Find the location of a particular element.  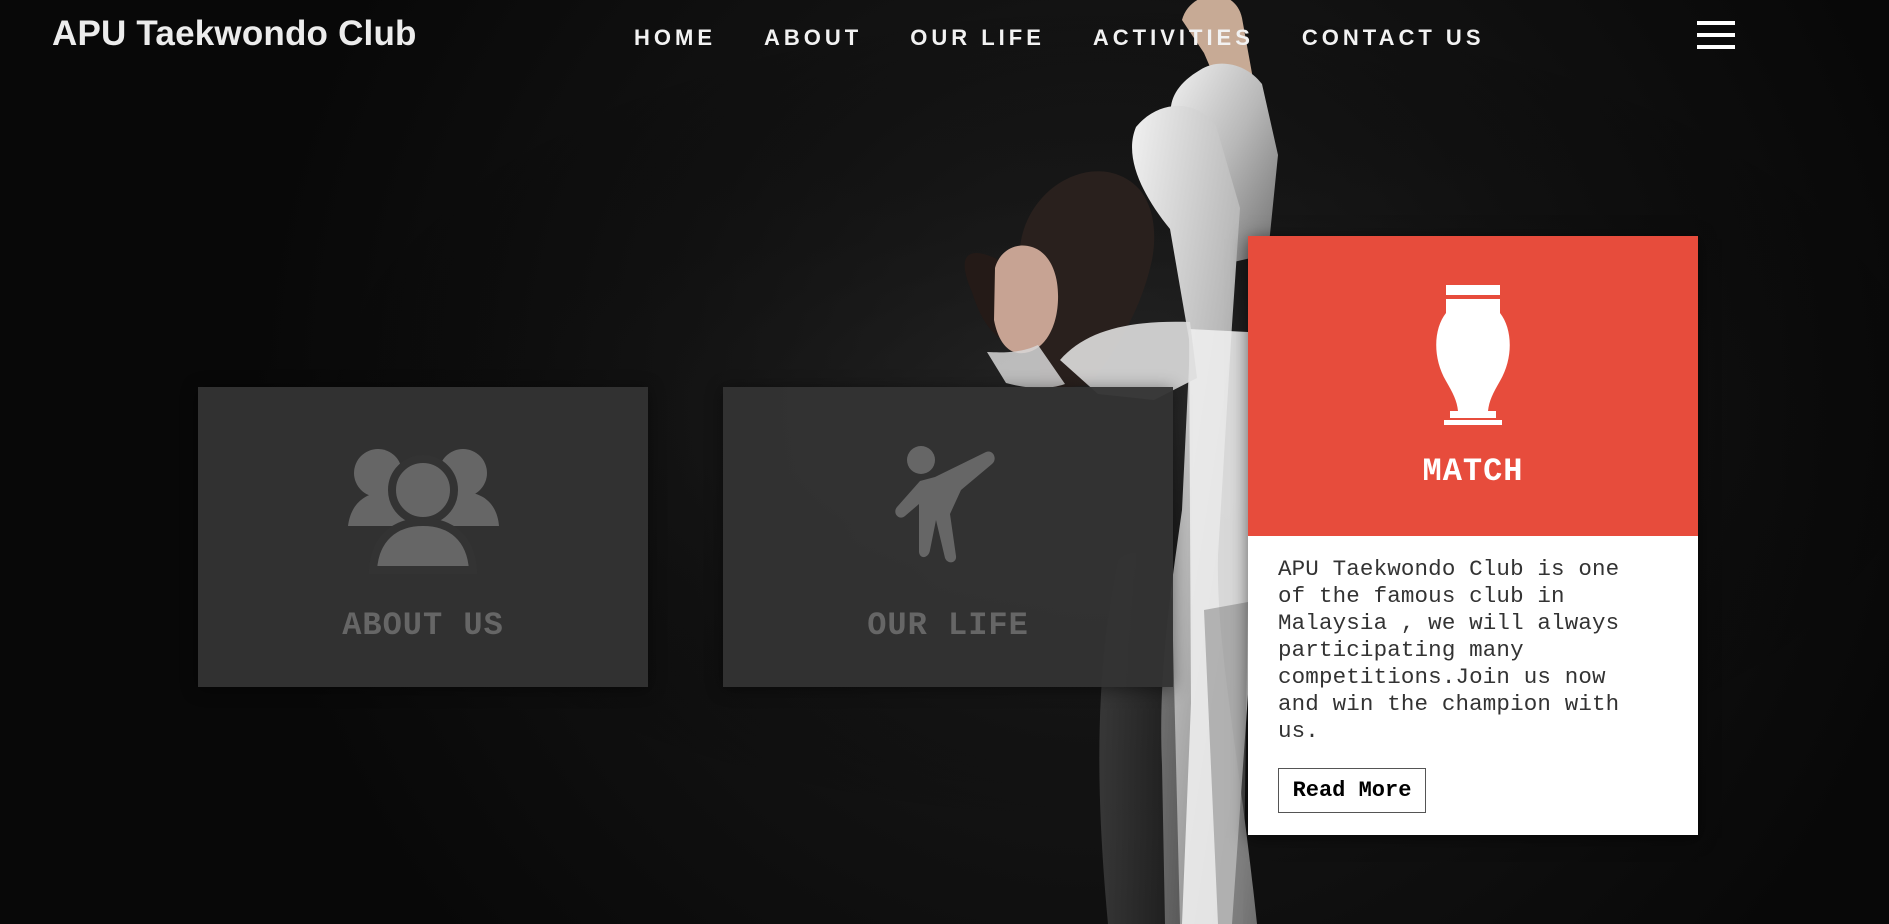

our-life-title: OUR LIFE is located at coordinates (948, 625).